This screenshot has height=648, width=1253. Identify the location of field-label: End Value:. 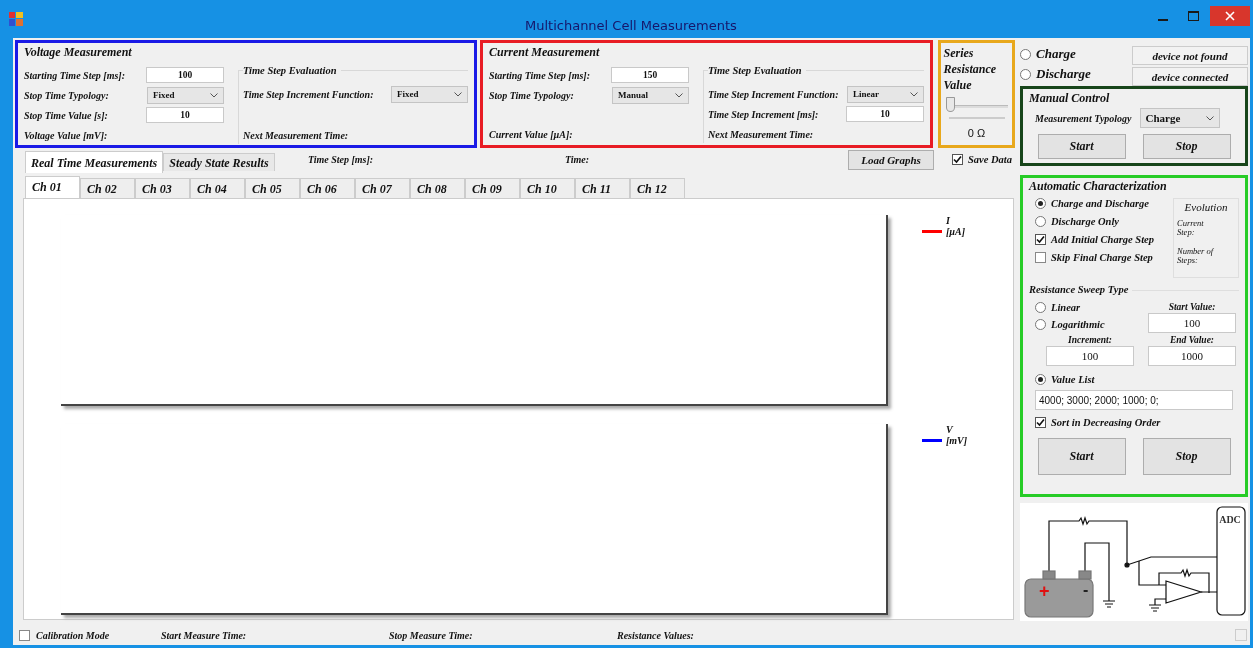
(1192, 340).